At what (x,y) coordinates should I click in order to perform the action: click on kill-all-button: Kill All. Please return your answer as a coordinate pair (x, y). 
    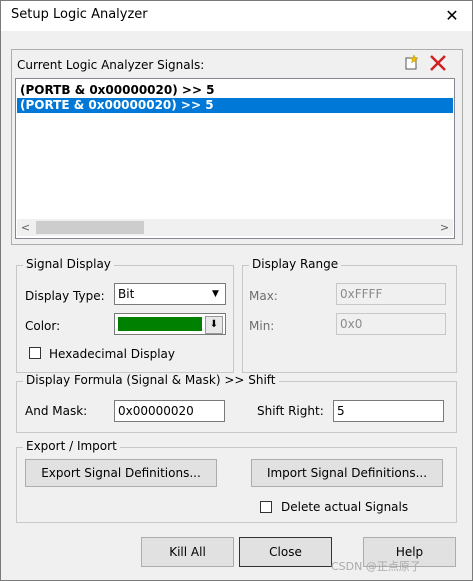
    Looking at the image, I should click on (187, 552).